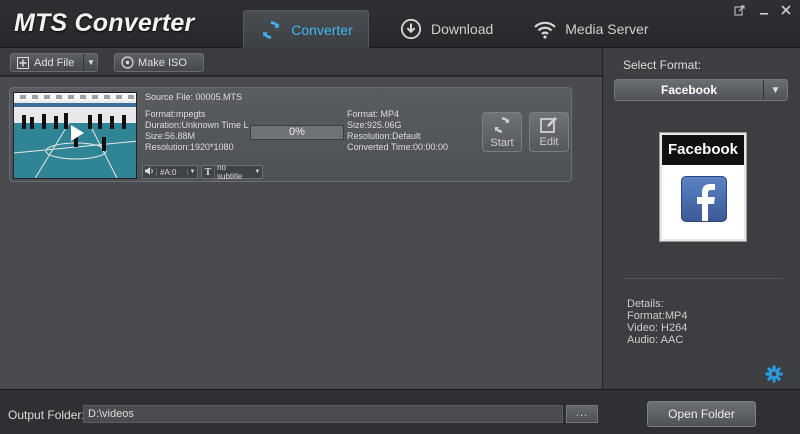  I want to click on add-file-button: Add File ▼, so click(54, 62).